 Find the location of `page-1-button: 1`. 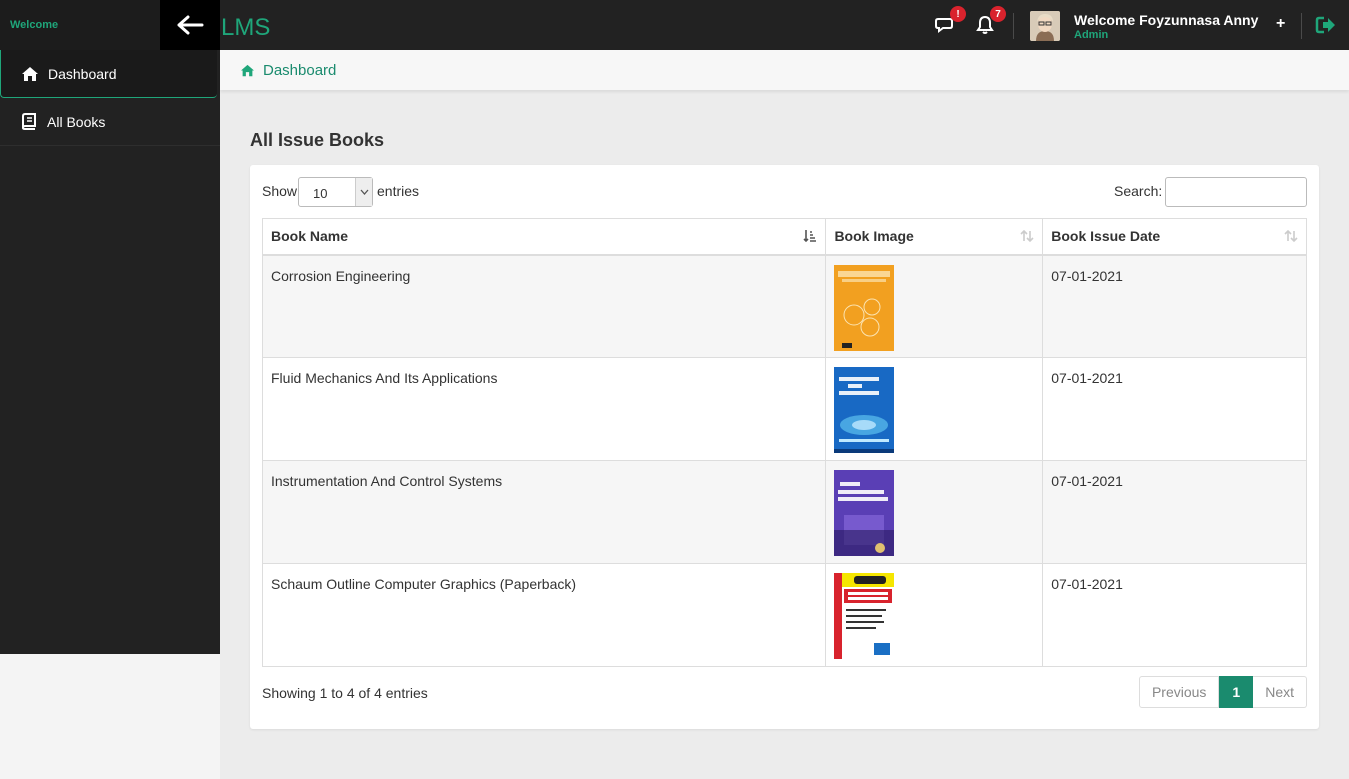

page-1-button: 1 is located at coordinates (1236, 692).